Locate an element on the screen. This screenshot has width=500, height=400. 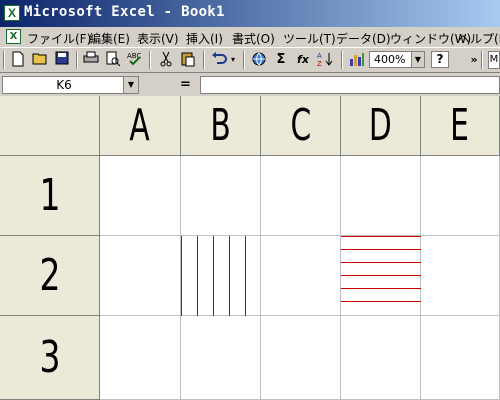
print-icon is located at coordinates (91, 60).